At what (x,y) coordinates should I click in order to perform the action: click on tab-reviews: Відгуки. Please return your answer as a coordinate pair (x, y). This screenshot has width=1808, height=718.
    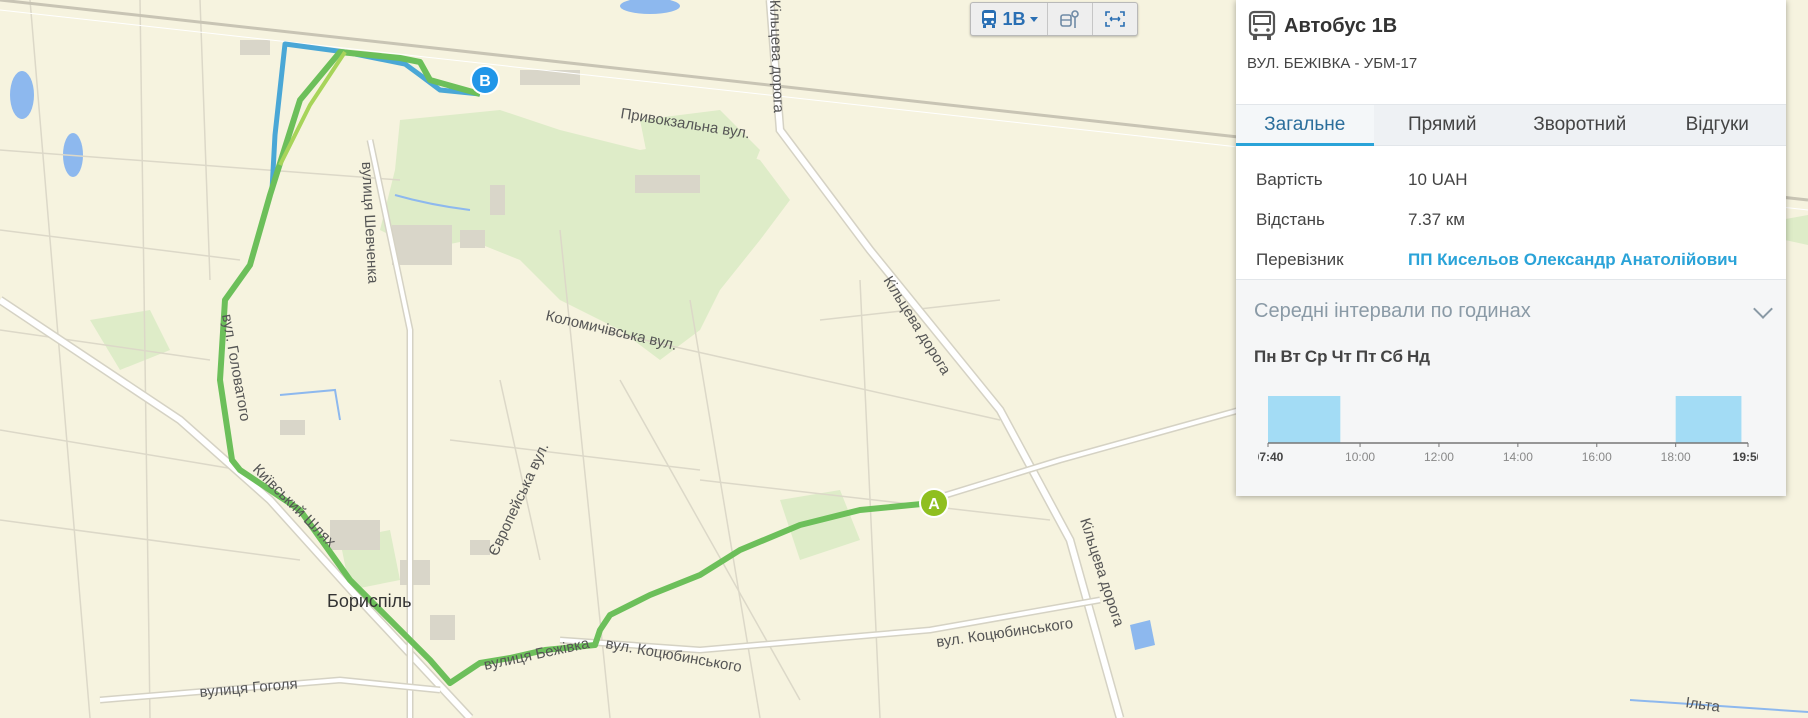
    Looking at the image, I should click on (1718, 125).